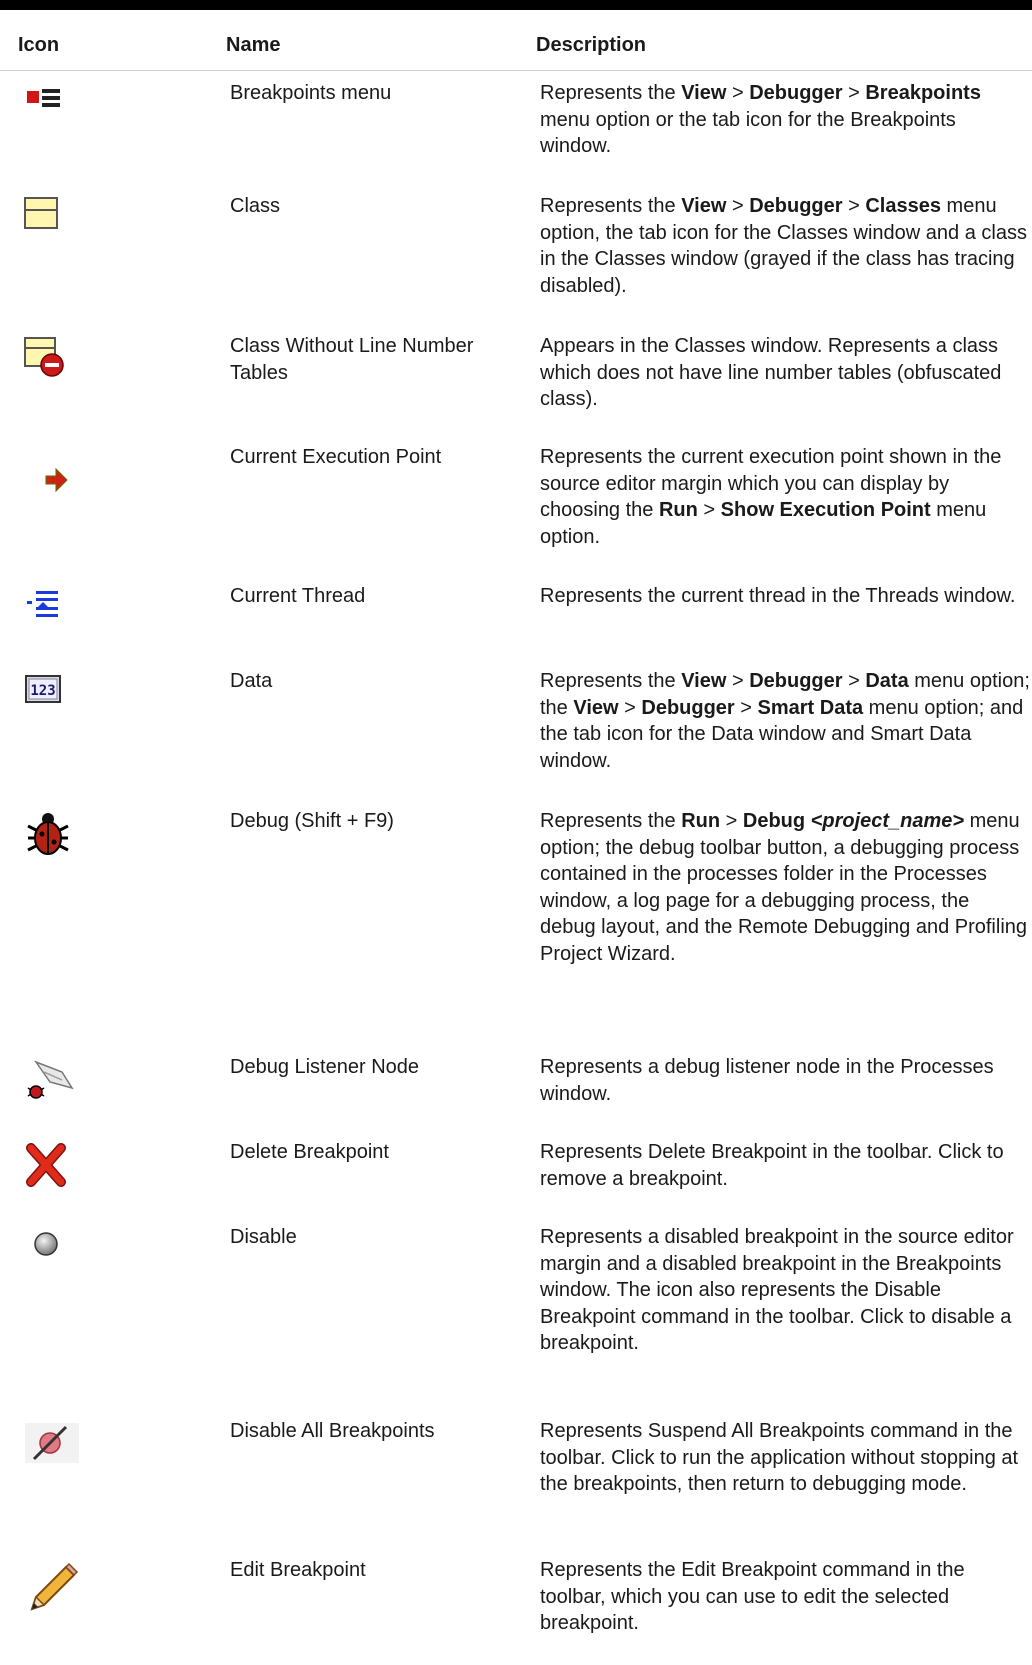  Describe the element at coordinates (810, 707) in the screenshot. I see `bold-term: Smart Data` at that location.